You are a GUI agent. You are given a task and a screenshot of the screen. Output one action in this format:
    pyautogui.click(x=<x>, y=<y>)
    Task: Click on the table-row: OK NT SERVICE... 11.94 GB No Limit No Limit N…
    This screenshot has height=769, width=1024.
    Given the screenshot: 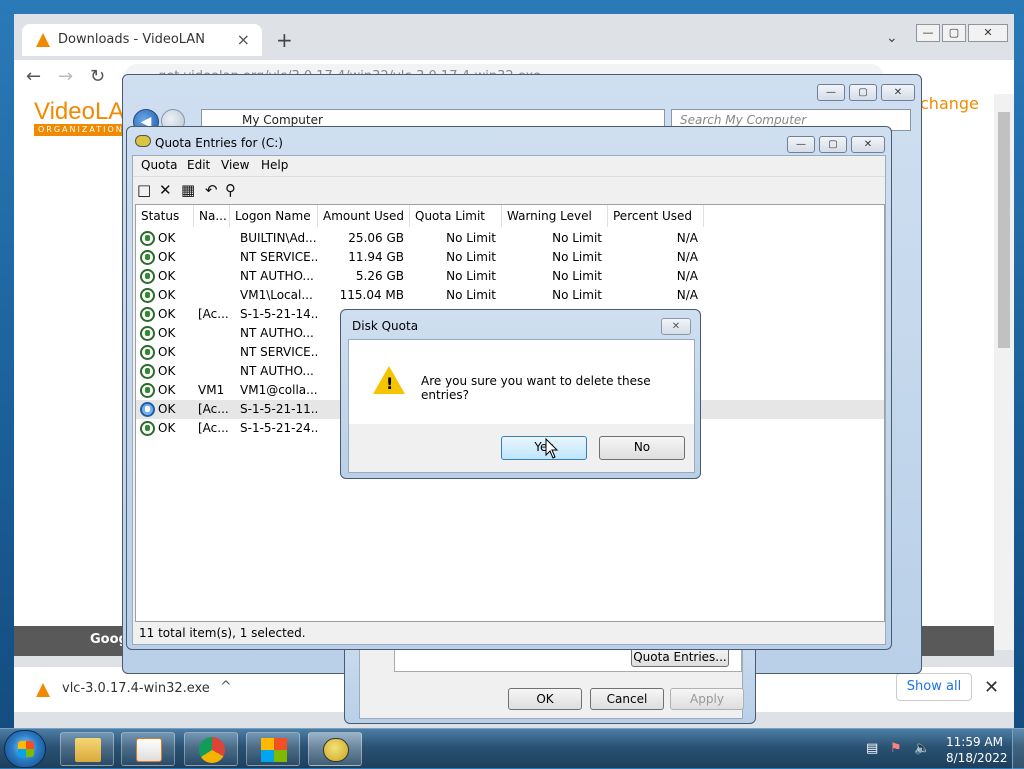 What is the action you would take?
    pyautogui.click(x=510, y=257)
    